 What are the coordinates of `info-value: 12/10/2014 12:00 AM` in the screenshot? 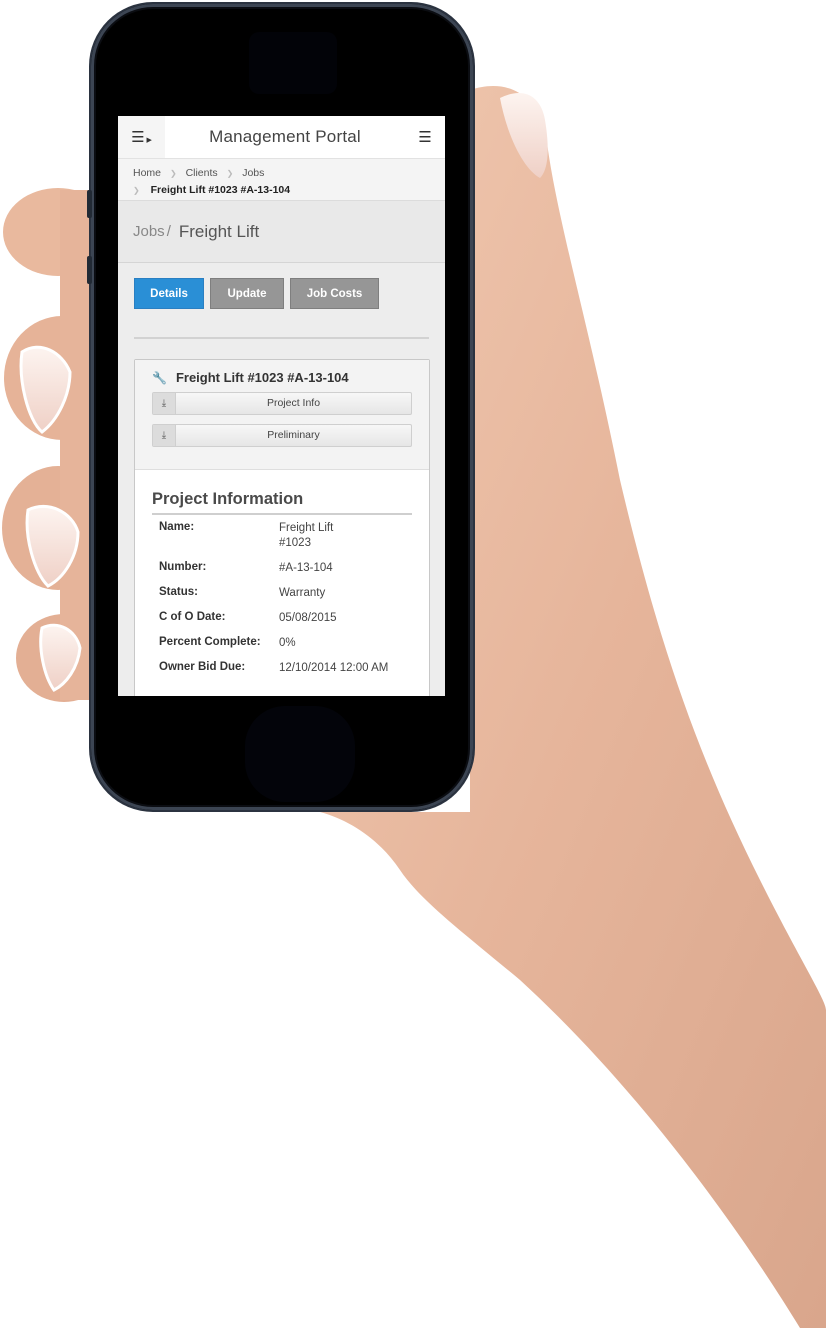 It's located at (334, 668).